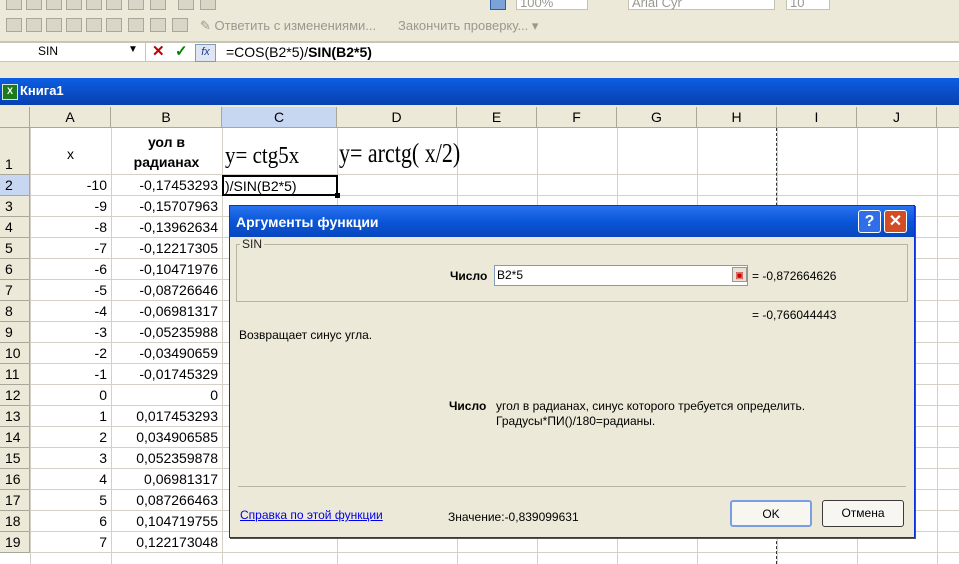  Describe the element at coordinates (68, 395) in the screenshot. I see `cell-x-value: 0` at that location.